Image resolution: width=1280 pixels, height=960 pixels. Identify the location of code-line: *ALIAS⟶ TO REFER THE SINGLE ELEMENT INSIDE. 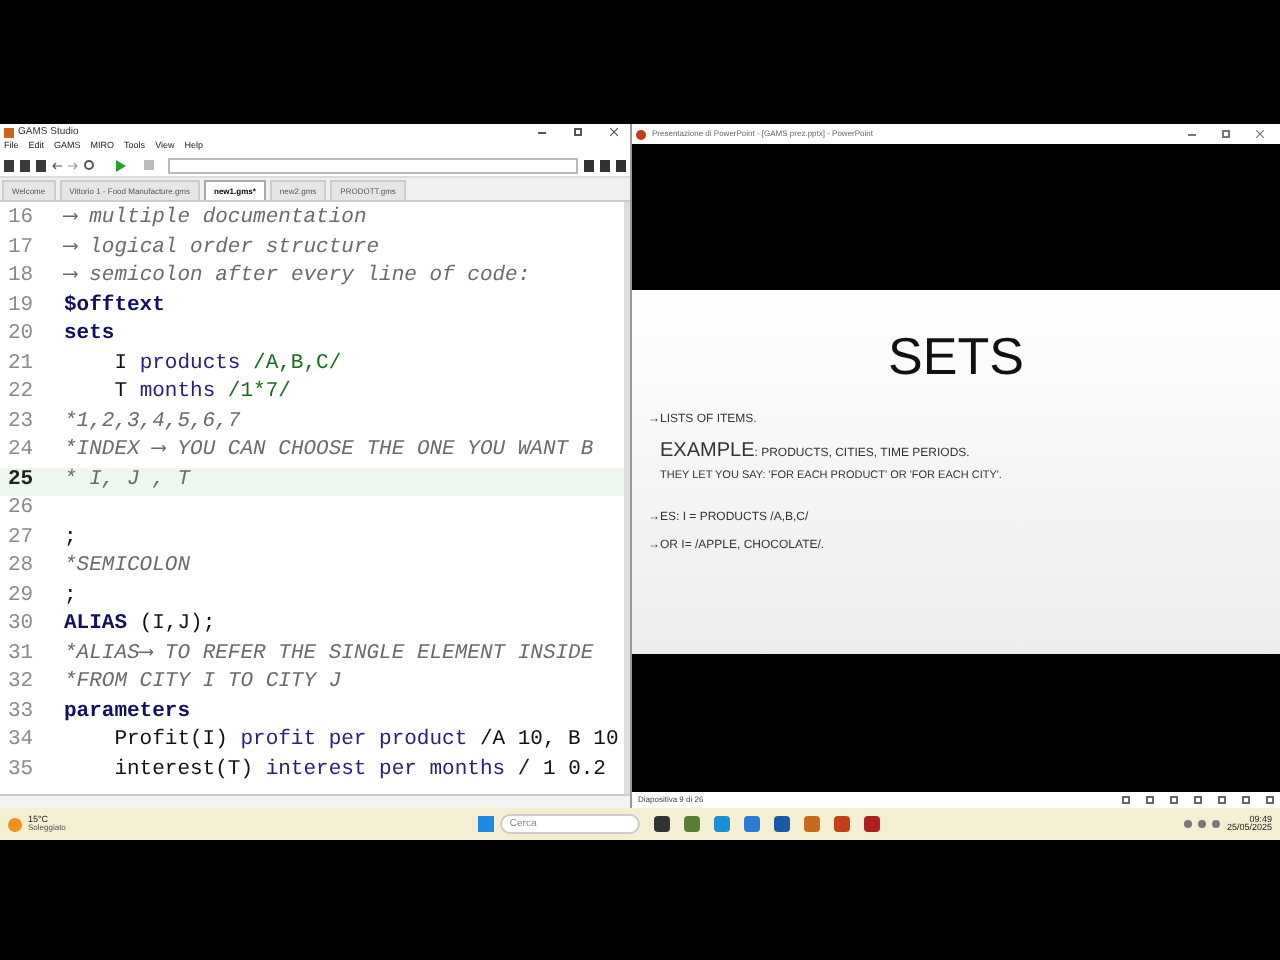
(328, 654).